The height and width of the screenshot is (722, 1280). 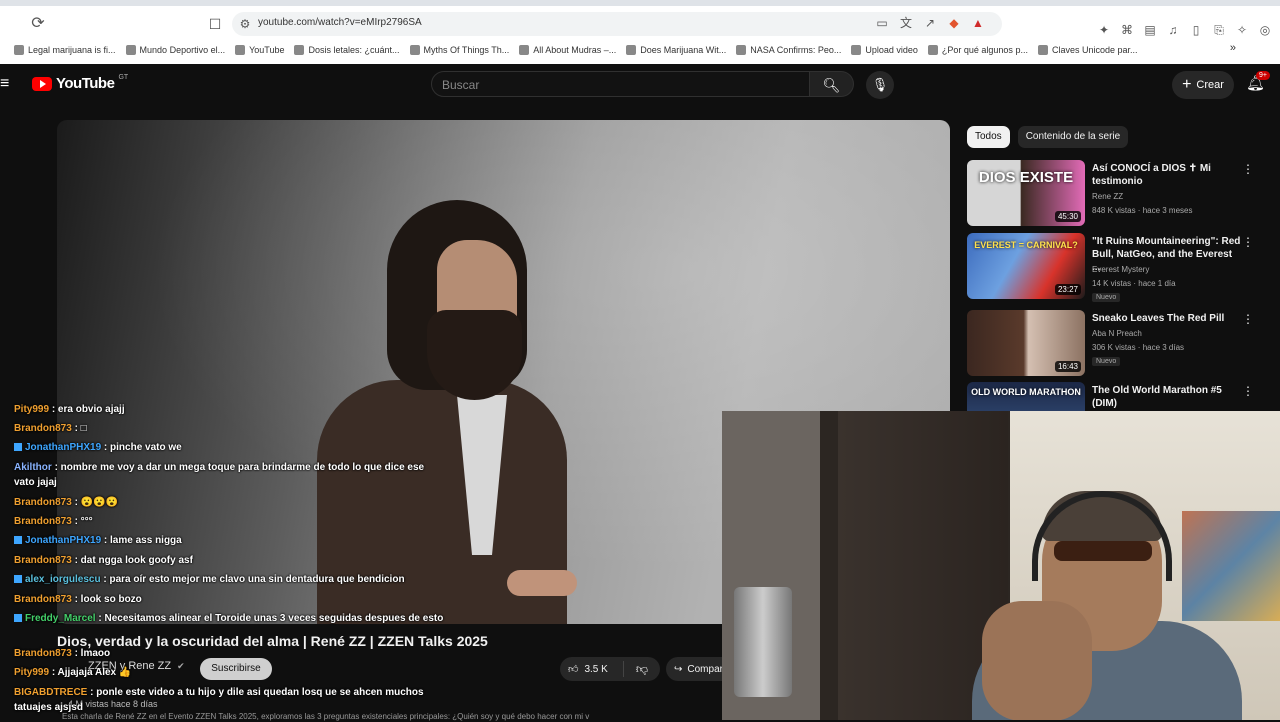 I want to click on tab-strip, so click(x=640, y=3).